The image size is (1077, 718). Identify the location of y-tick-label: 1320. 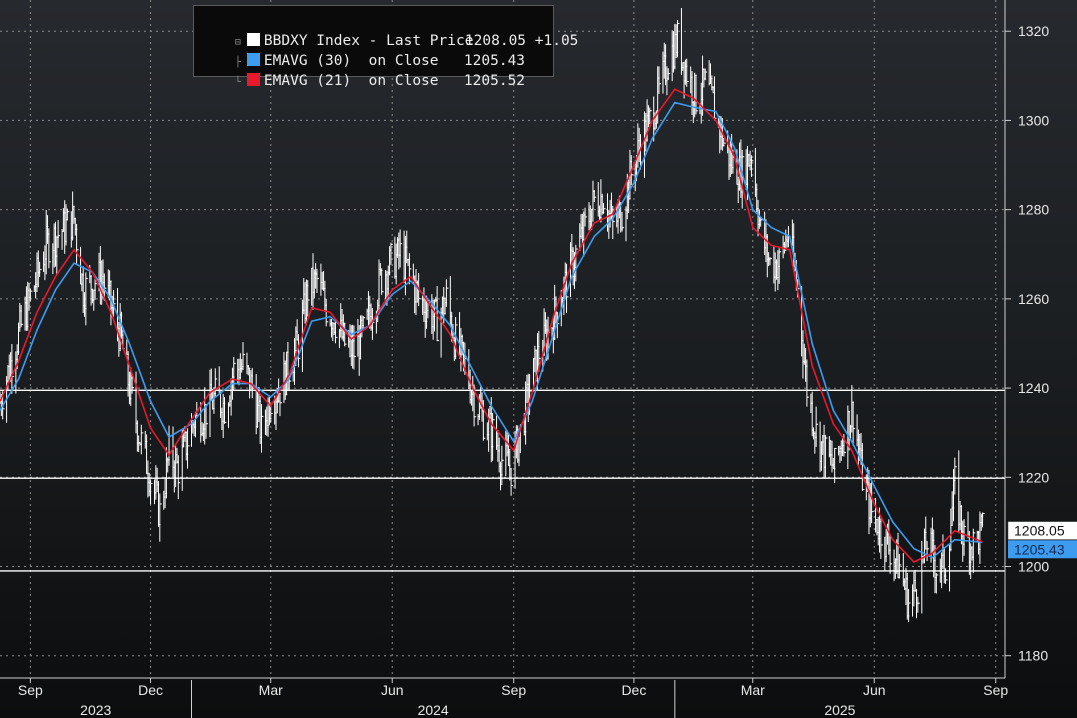
(1033, 31).